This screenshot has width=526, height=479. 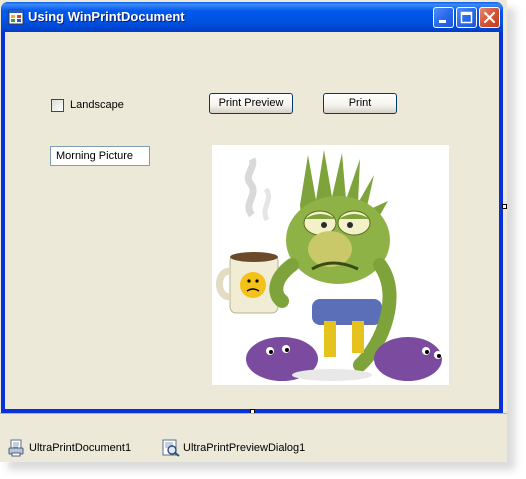 I want to click on landscape-checkbox-label: Landscape, so click(x=97, y=105).